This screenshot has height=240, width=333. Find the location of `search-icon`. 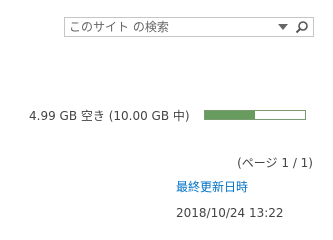

search-icon is located at coordinates (302, 27).